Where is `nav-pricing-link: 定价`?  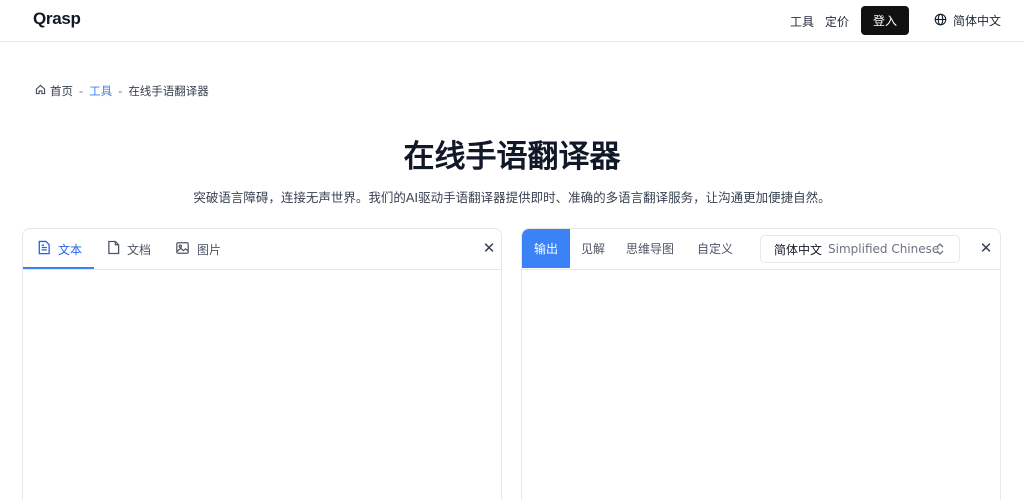
nav-pricing-link: 定价 is located at coordinates (837, 21).